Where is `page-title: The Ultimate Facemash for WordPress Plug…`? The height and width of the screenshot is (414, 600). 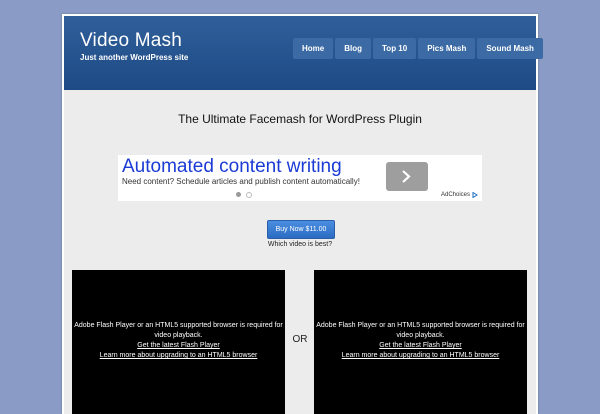 page-title: The Ultimate Facemash for WordPress Plug… is located at coordinates (300, 119).